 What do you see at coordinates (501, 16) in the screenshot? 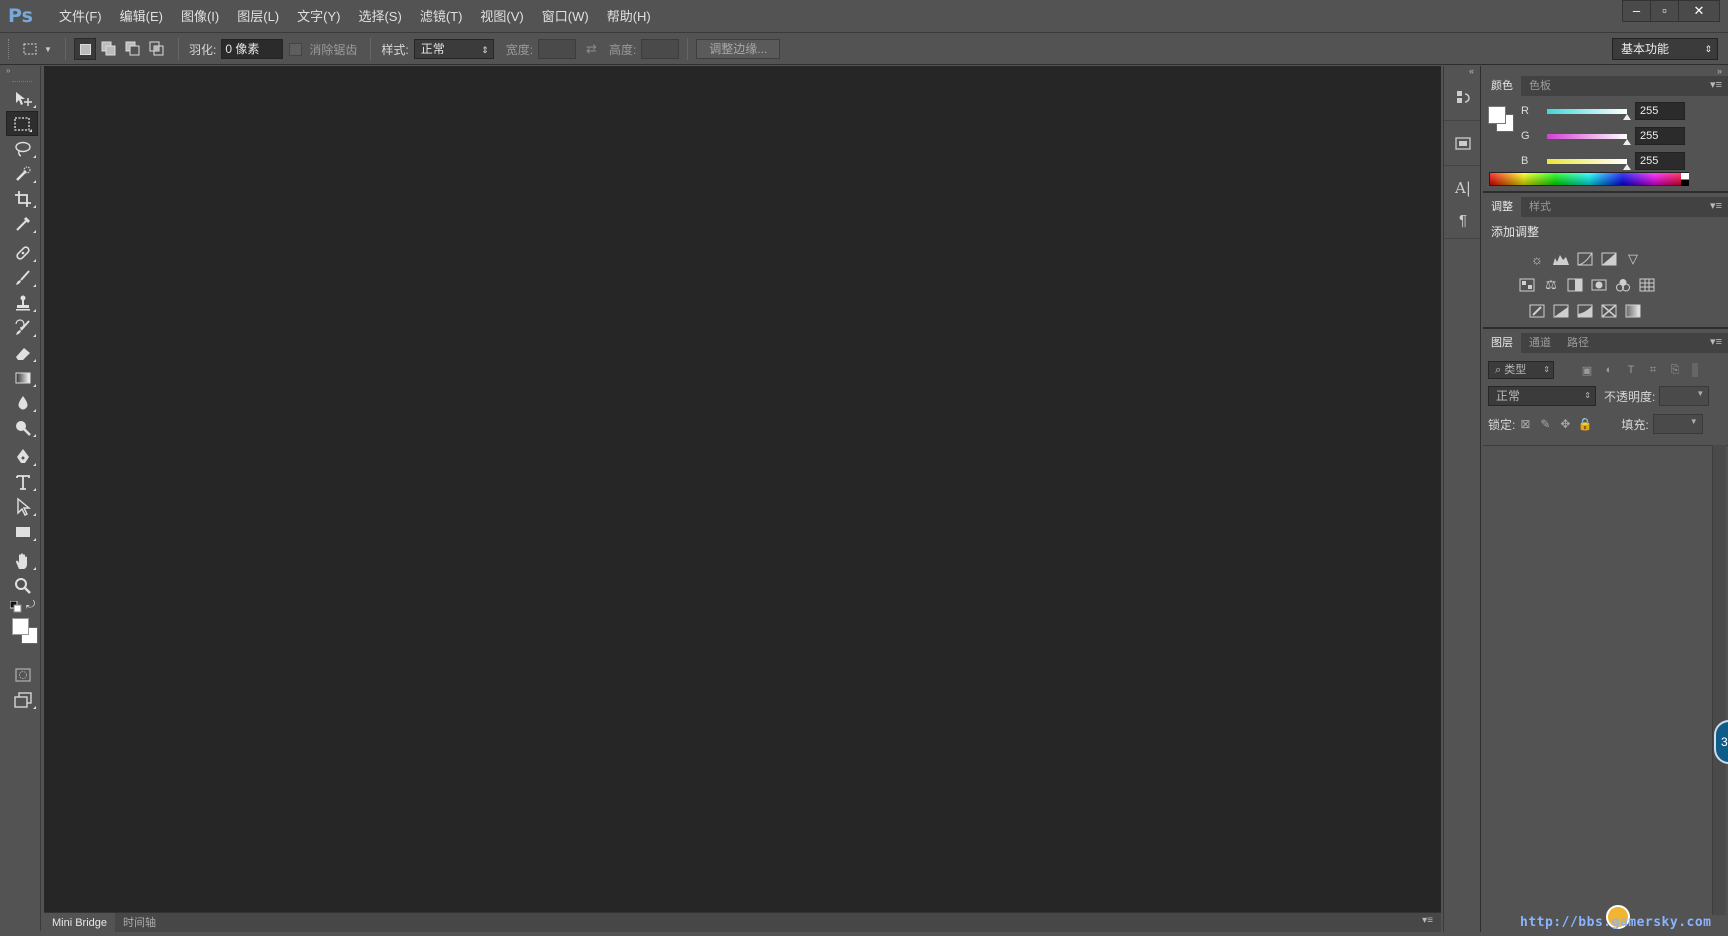
I see `menu-view: 视图(V)` at bounding box center [501, 16].